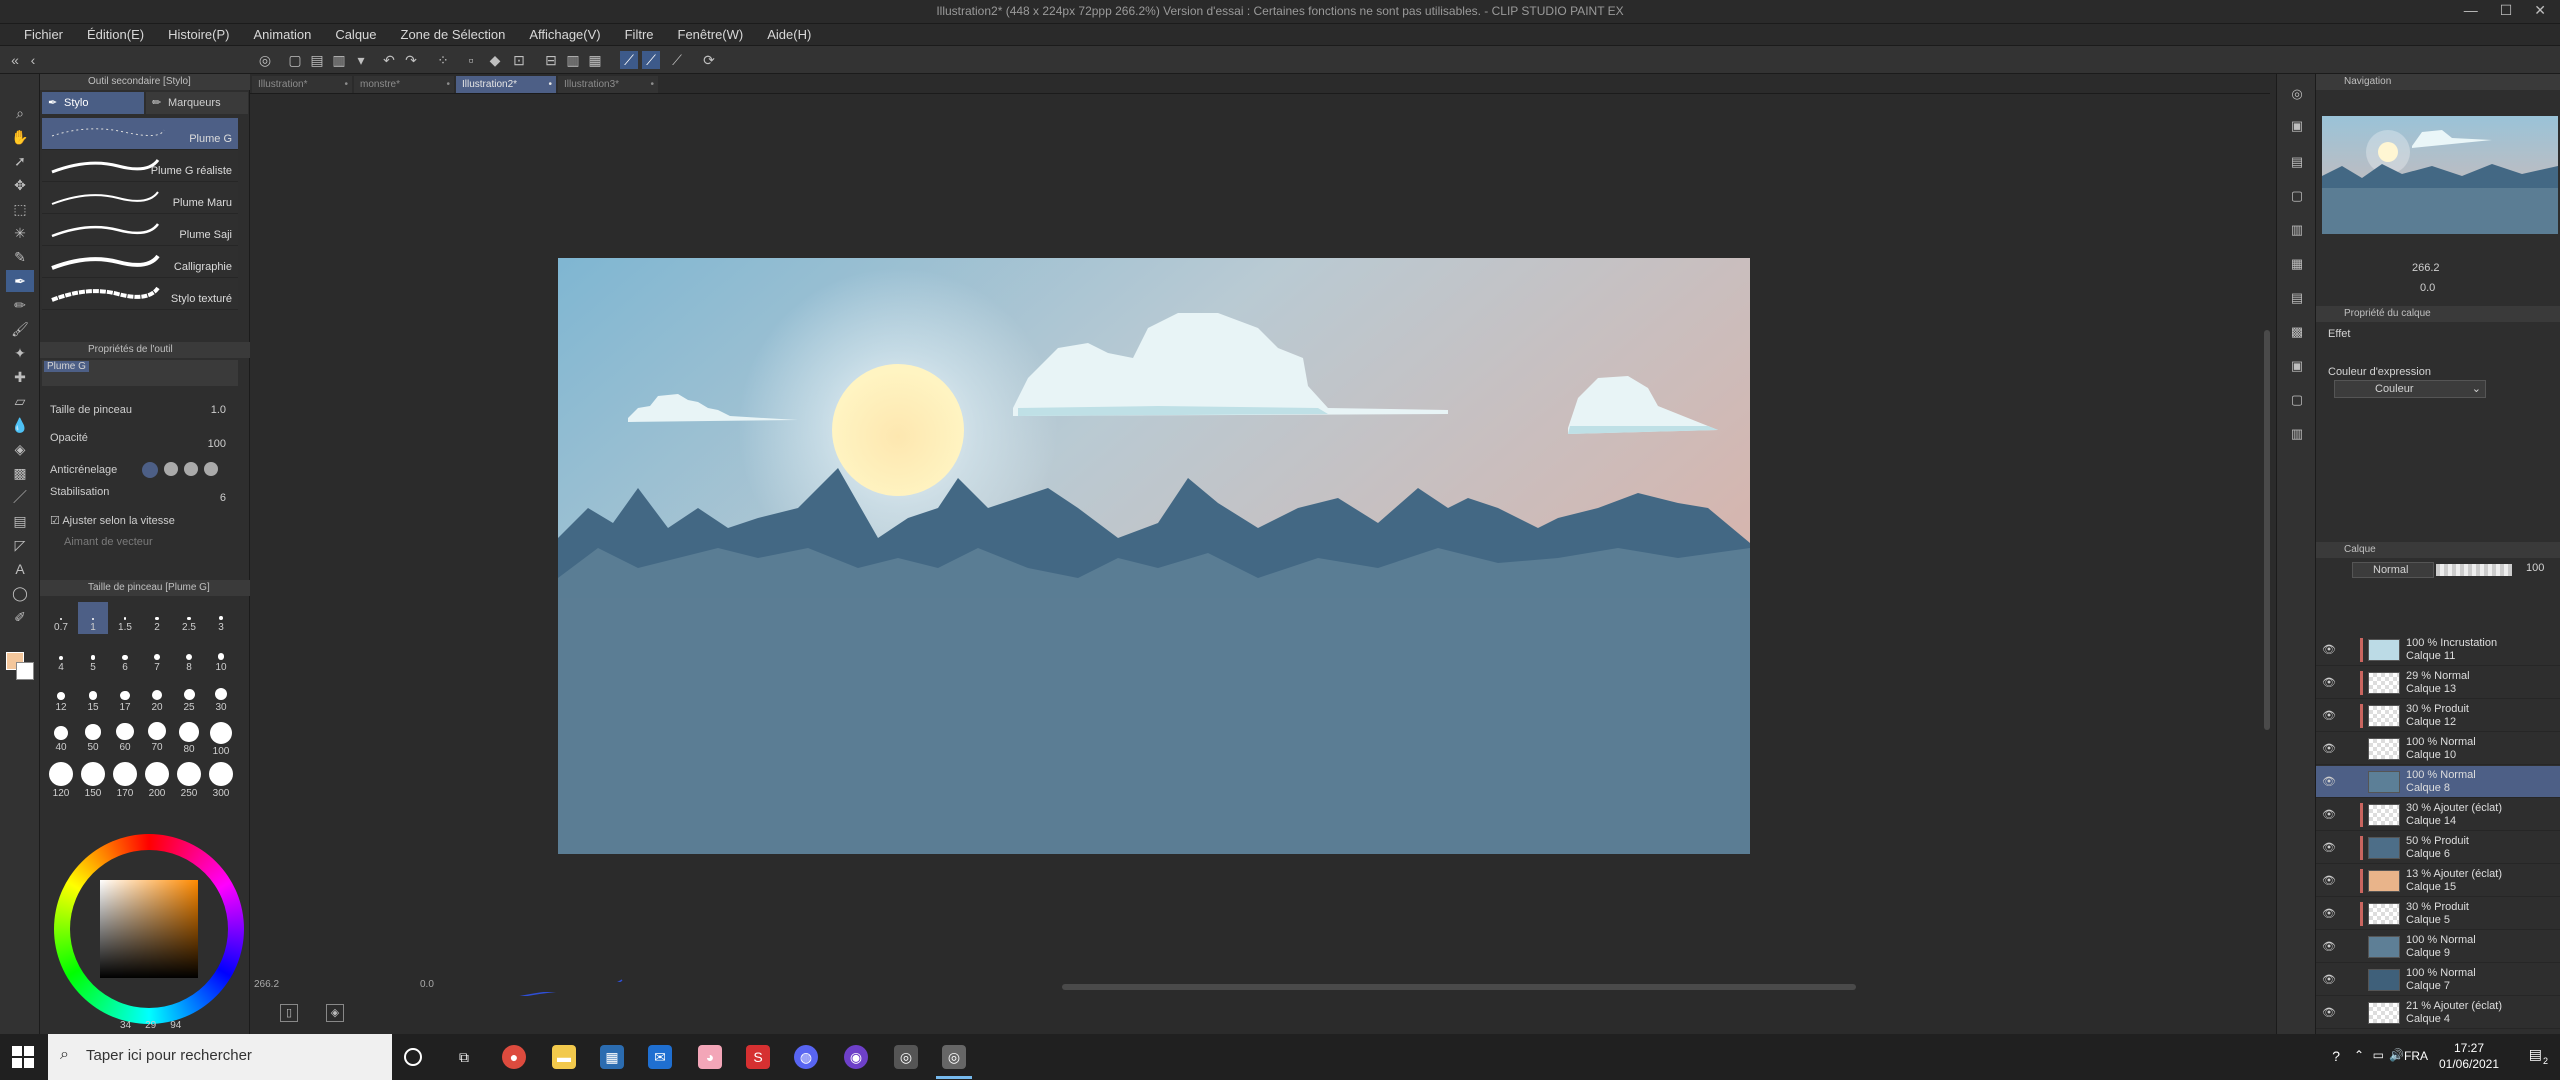 This screenshot has height=1080, width=2560. Describe the element at coordinates (954, 1062) in the screenshot. I see `clip-studio-taskbar-icon: ◎` at that location.